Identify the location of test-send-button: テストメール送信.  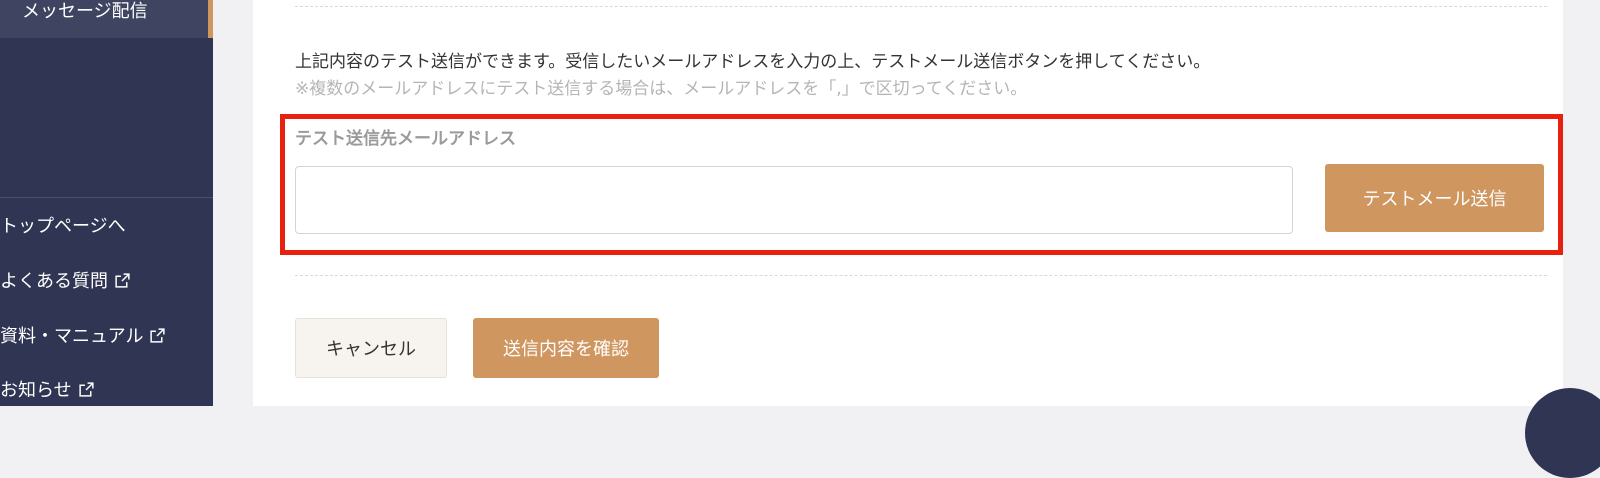
(1434, 198).